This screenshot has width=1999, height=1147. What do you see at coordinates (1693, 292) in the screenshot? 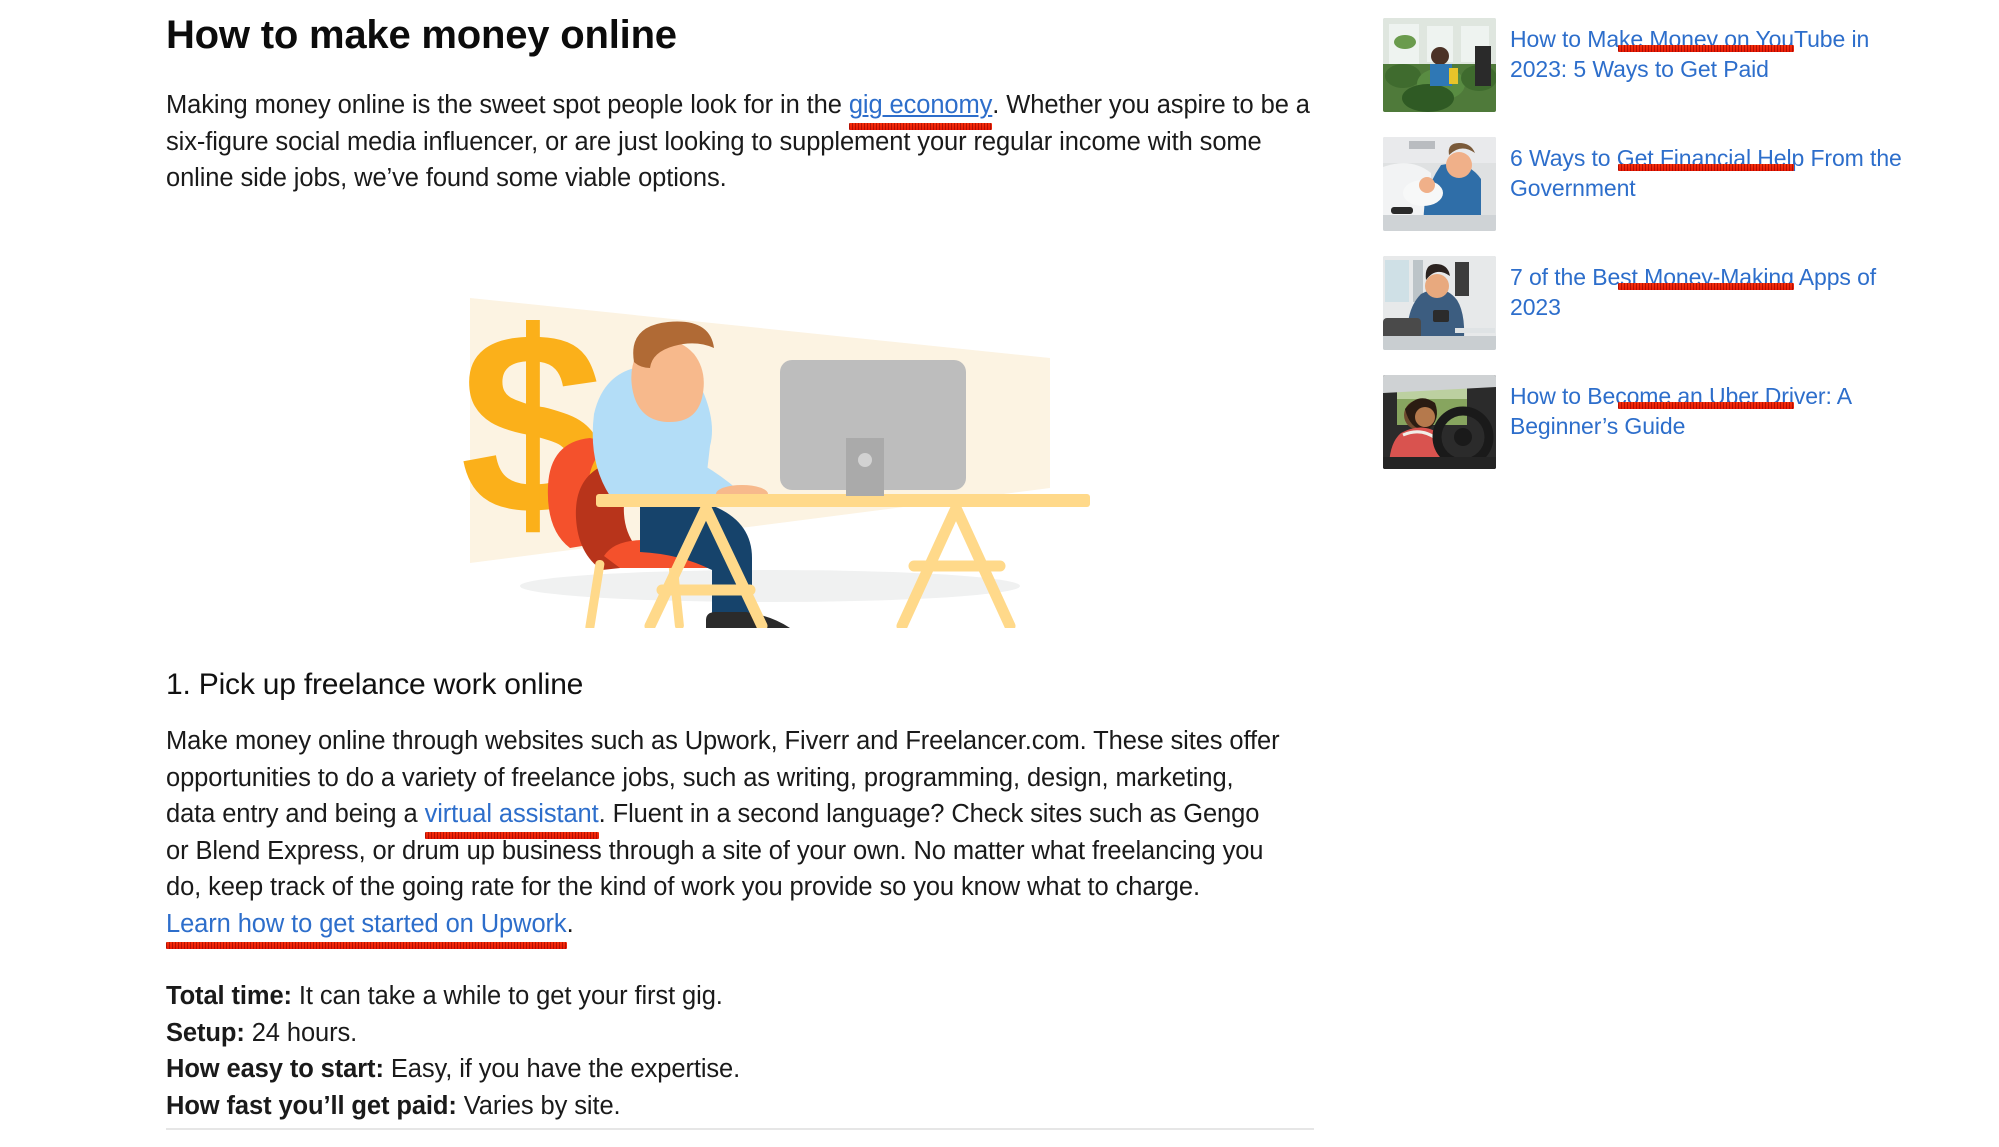
I see `related-article-title: 7 of the Best Money-Making Apps of 2023` at bounding box center [1693, 292].